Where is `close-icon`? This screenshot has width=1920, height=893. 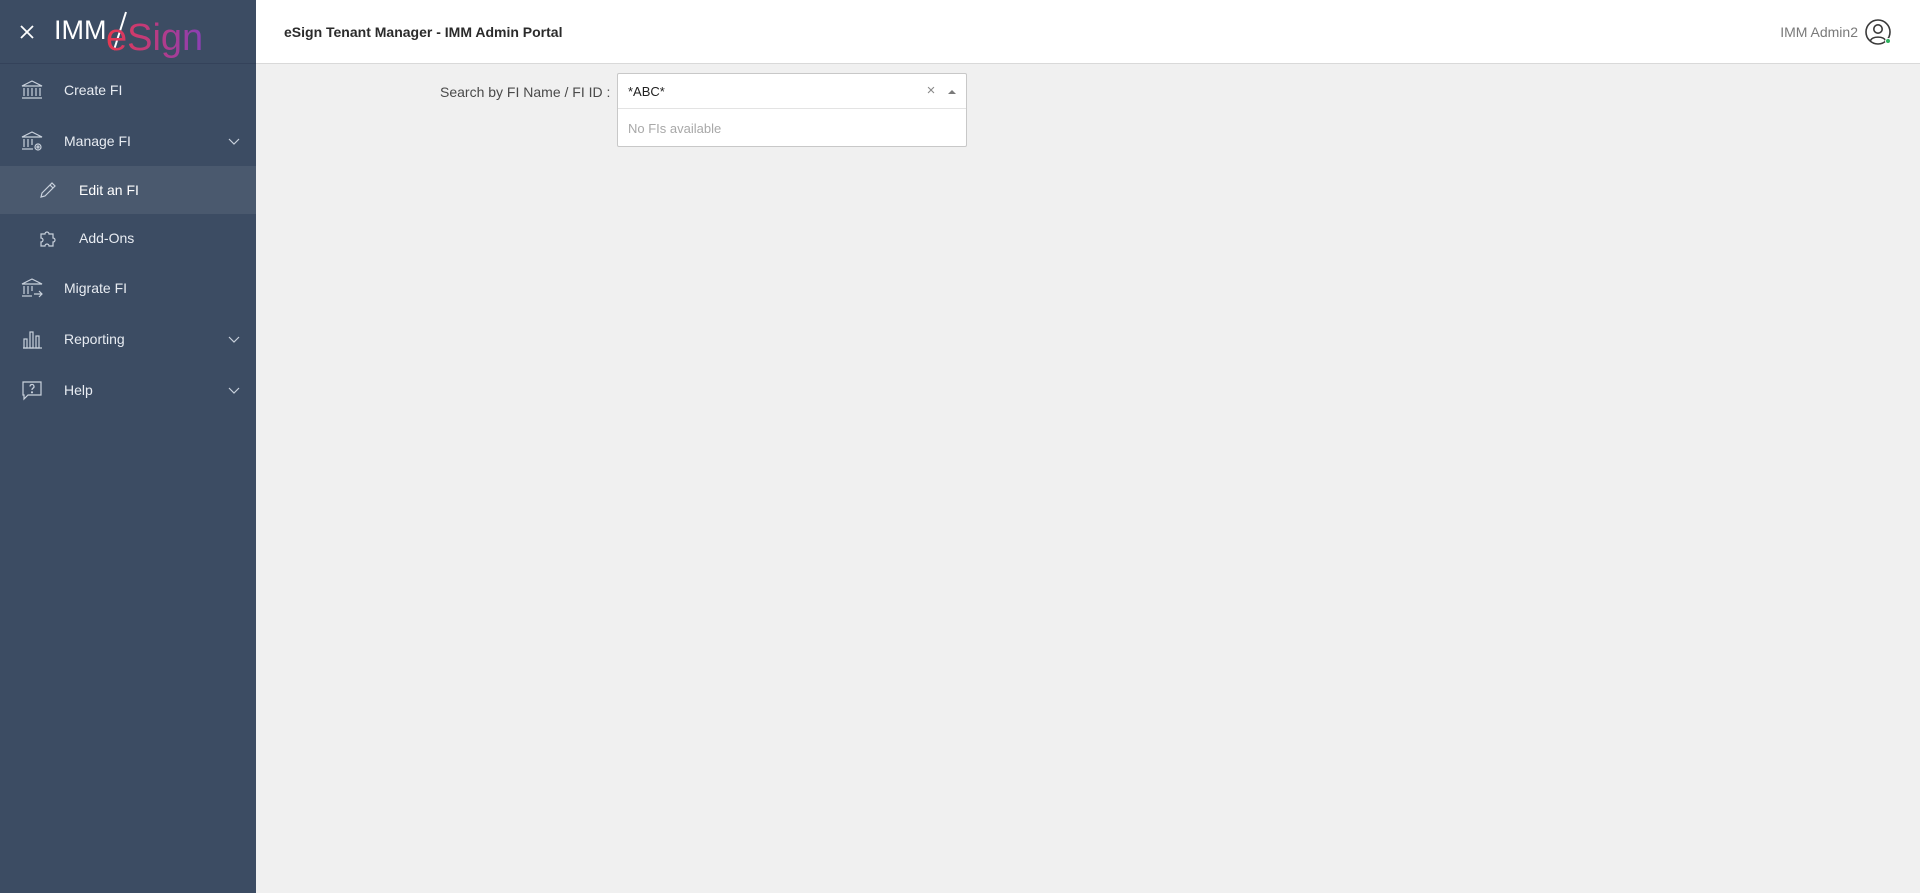
close-icon is located at coordinates (27, 31).